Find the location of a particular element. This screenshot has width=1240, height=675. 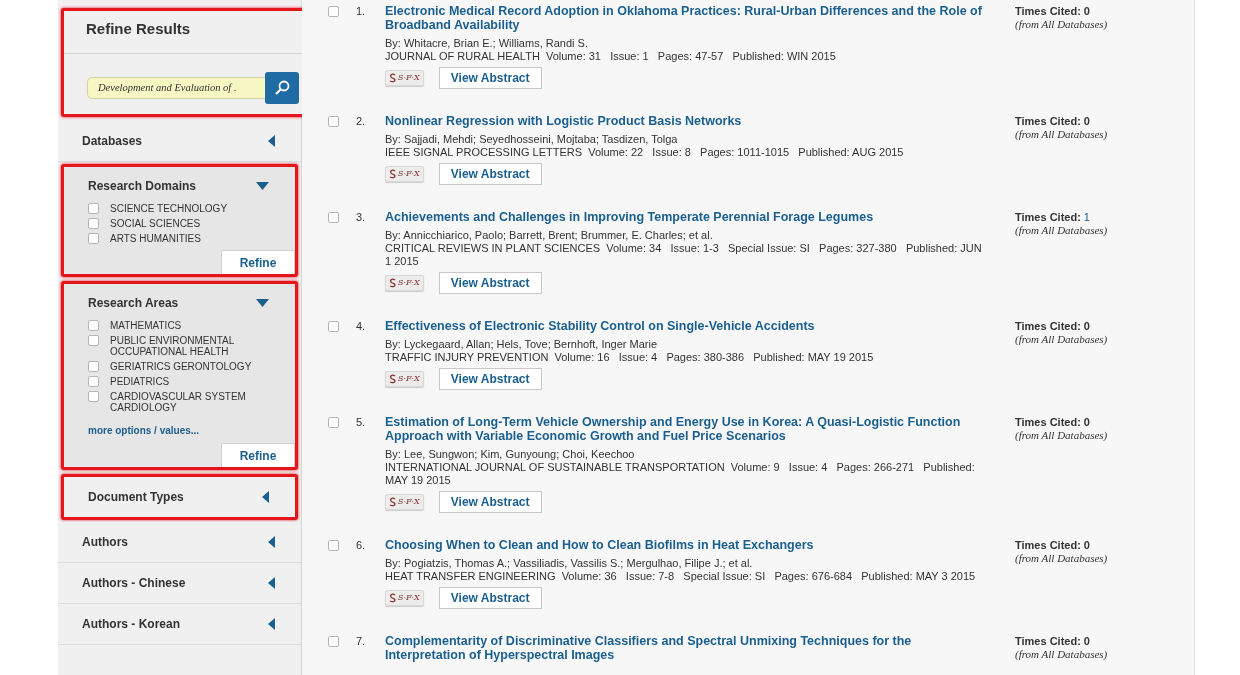

section-heading: Research Areas is located at coordinates (133, 303).